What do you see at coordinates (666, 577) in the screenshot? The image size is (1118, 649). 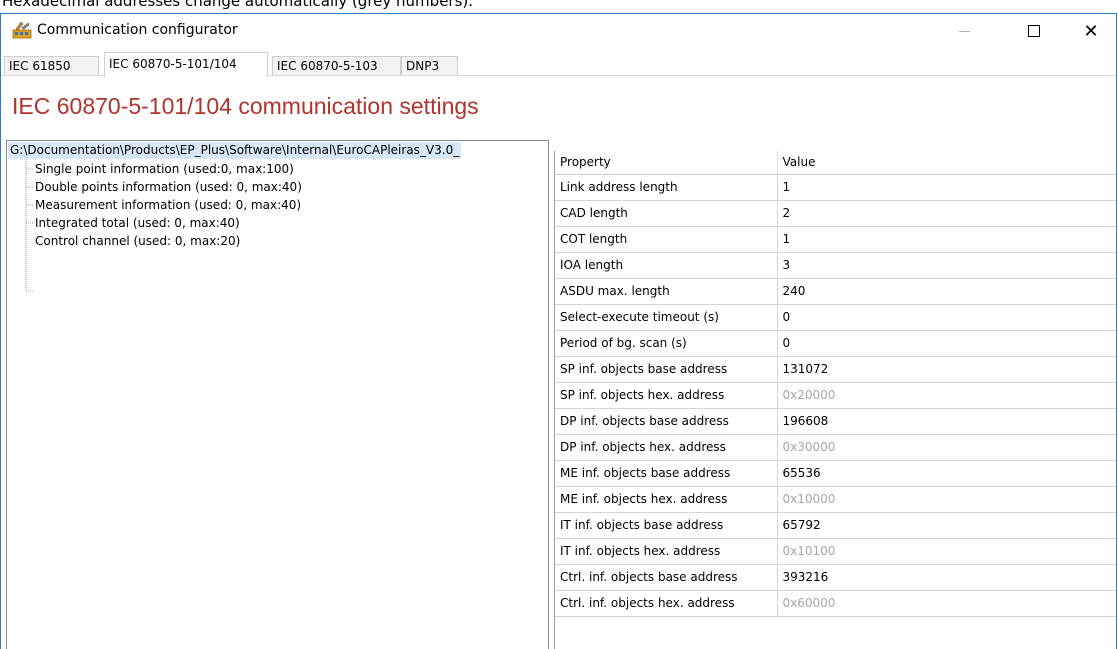 I see `property-cell: Ctrl. inf. objects base address` at bounding box center [666, 577].